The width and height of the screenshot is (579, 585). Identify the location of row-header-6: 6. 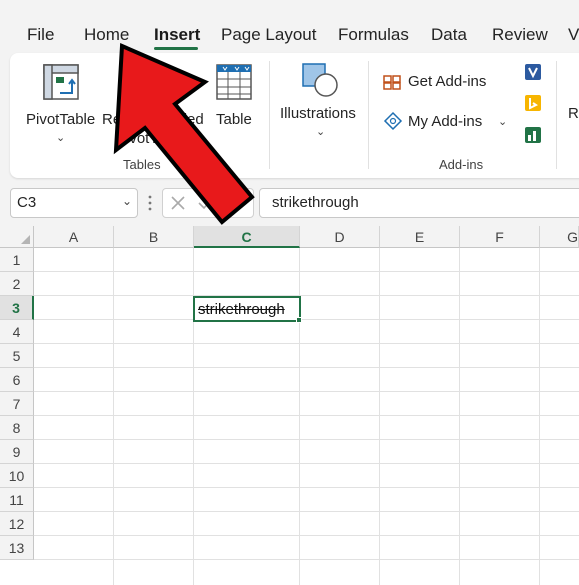
(17, 380).